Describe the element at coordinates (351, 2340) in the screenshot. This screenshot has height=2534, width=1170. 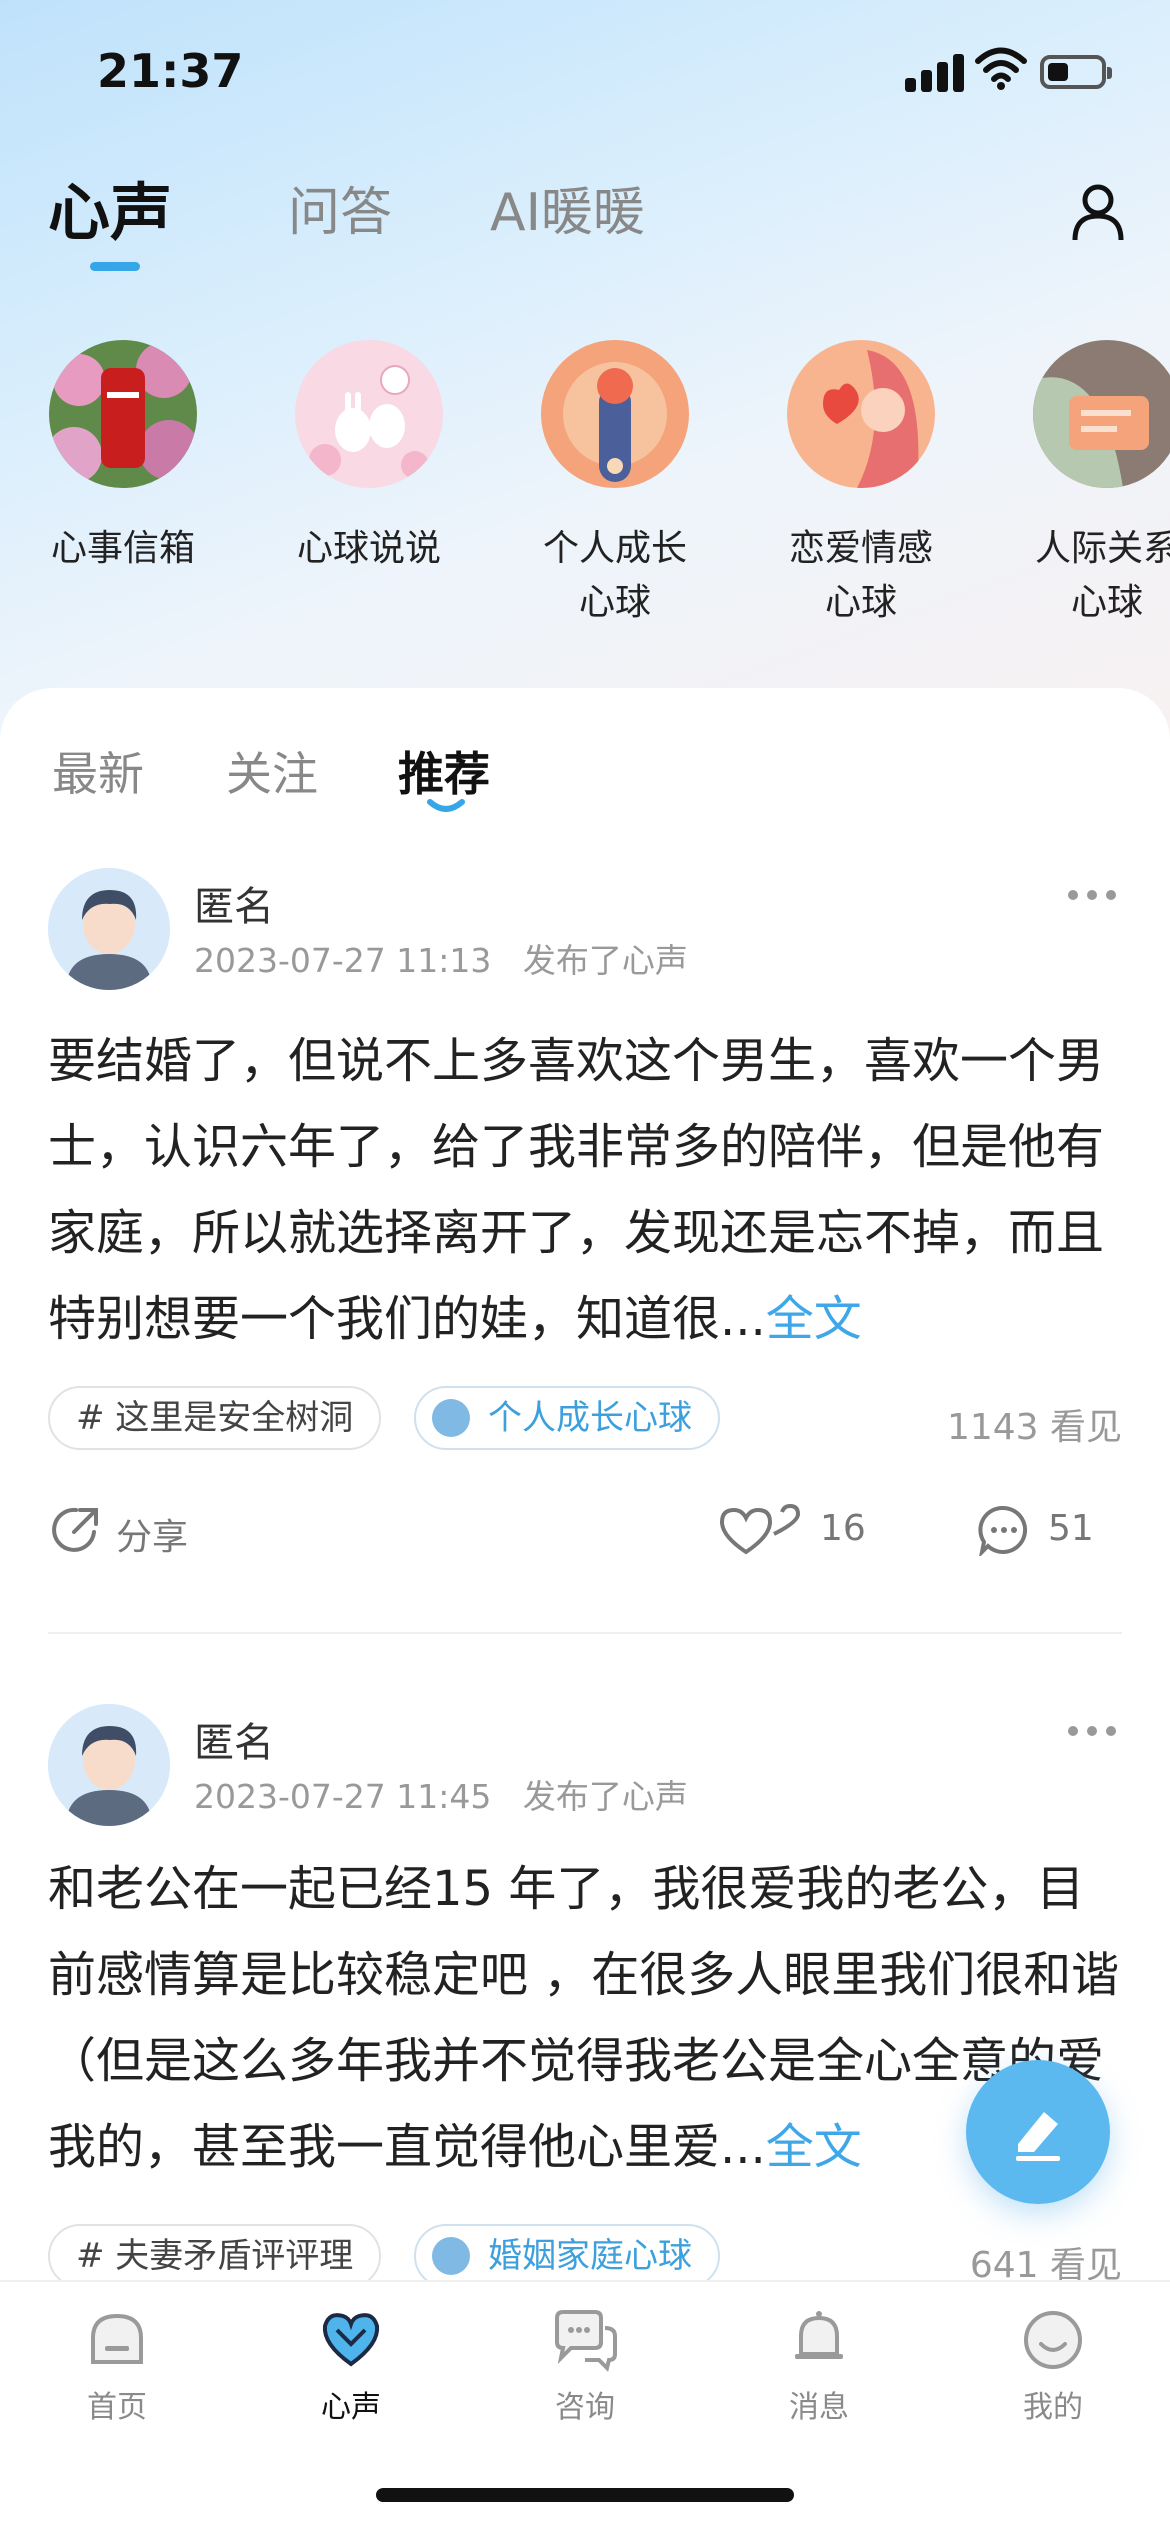
I see `heart-icon` at that location.